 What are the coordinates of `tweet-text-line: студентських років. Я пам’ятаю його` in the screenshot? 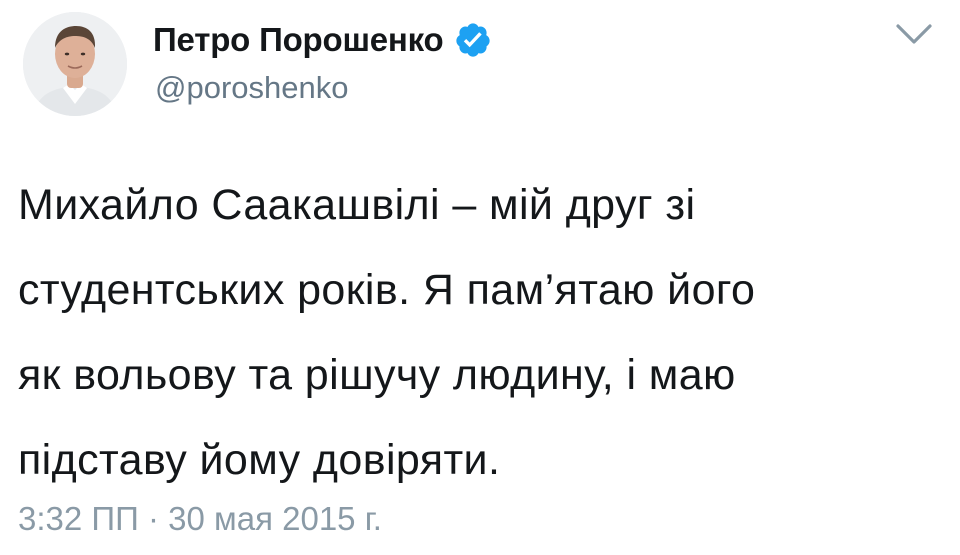 It's located at (387, 290).